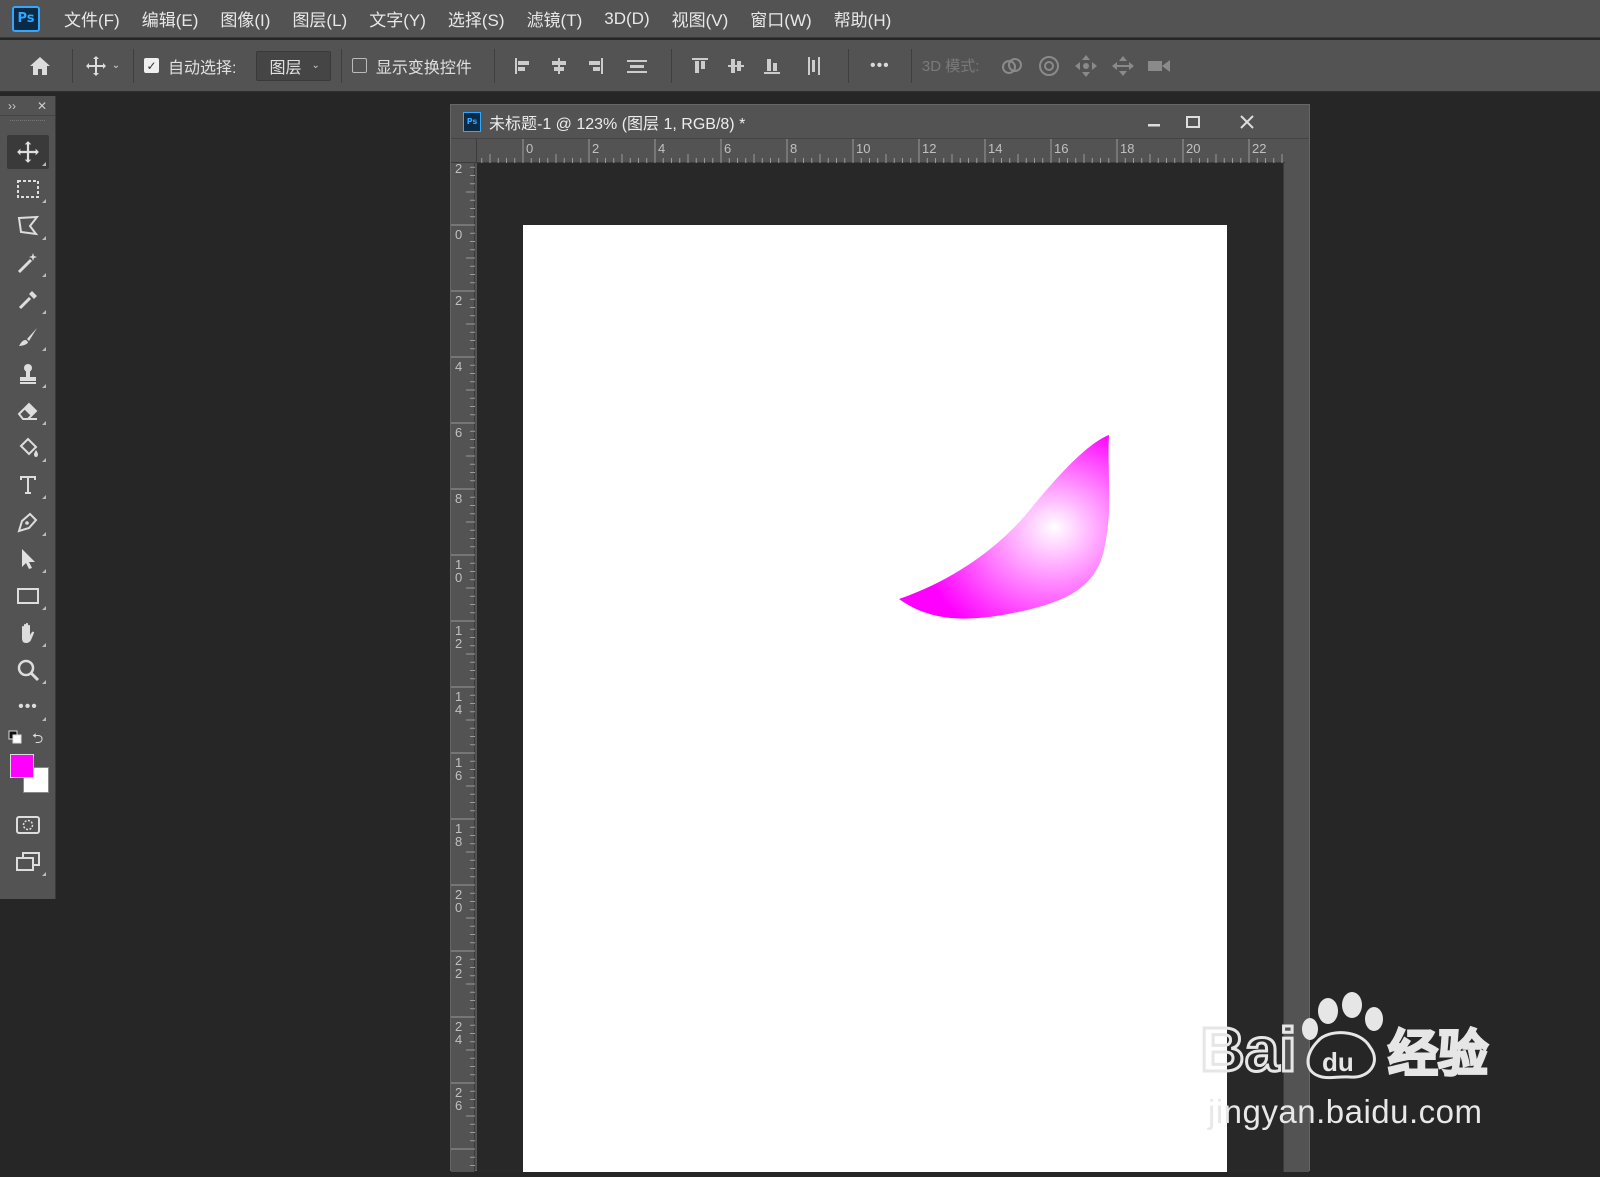 The image size is (1600, 1177). I want to click on menu-window: 窗口(W), so click(780, 18).